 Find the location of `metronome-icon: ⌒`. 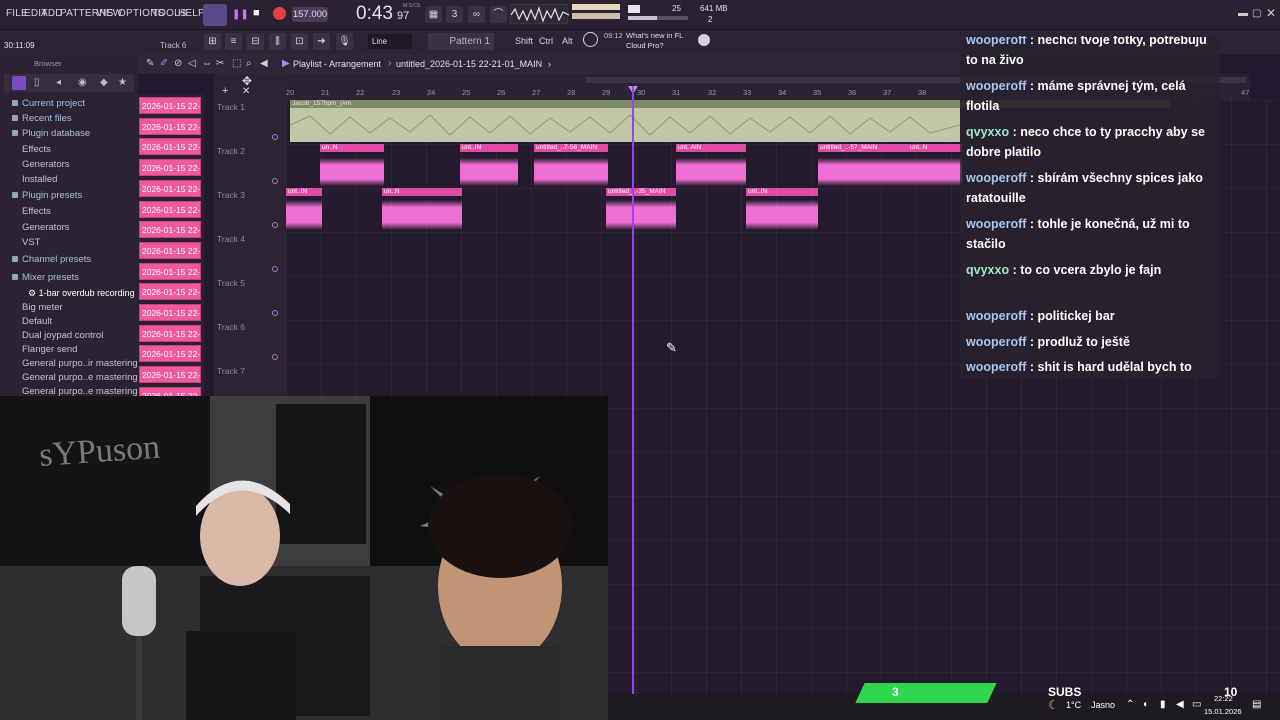

metronome-icon: ⌒ is located at coordinates (498, 14).